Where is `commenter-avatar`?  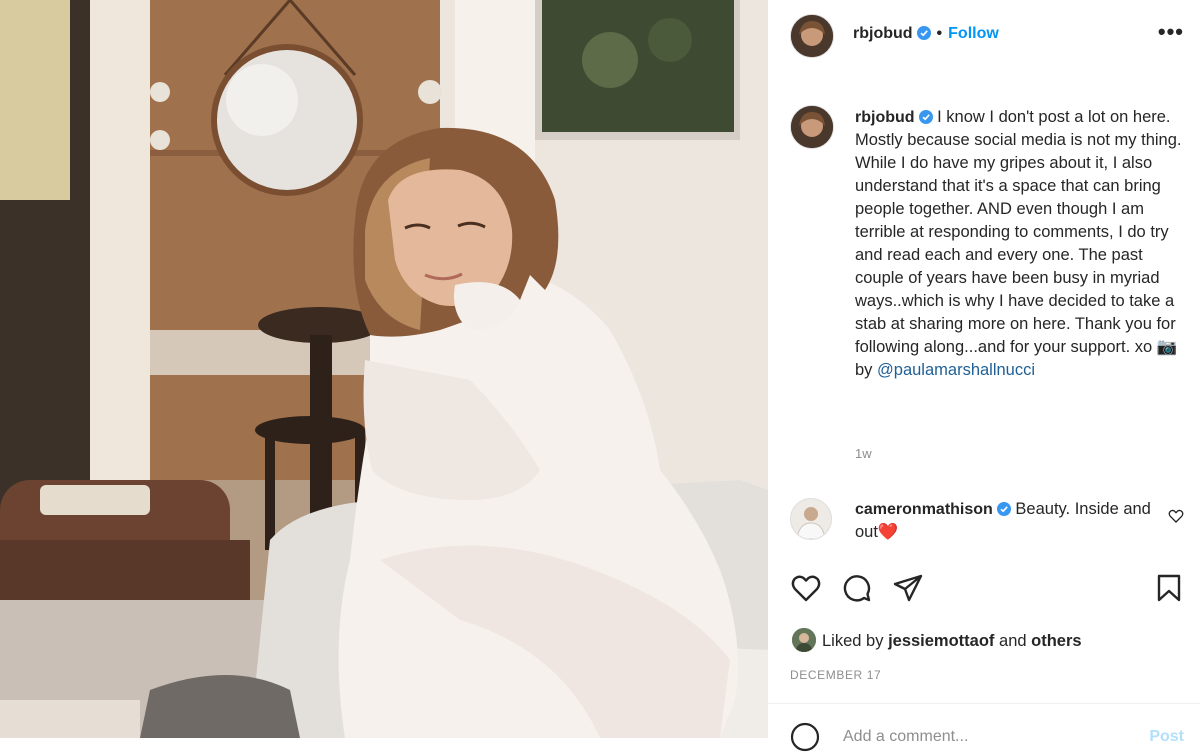
commenter-avatar is located at coordinates (811, 519).